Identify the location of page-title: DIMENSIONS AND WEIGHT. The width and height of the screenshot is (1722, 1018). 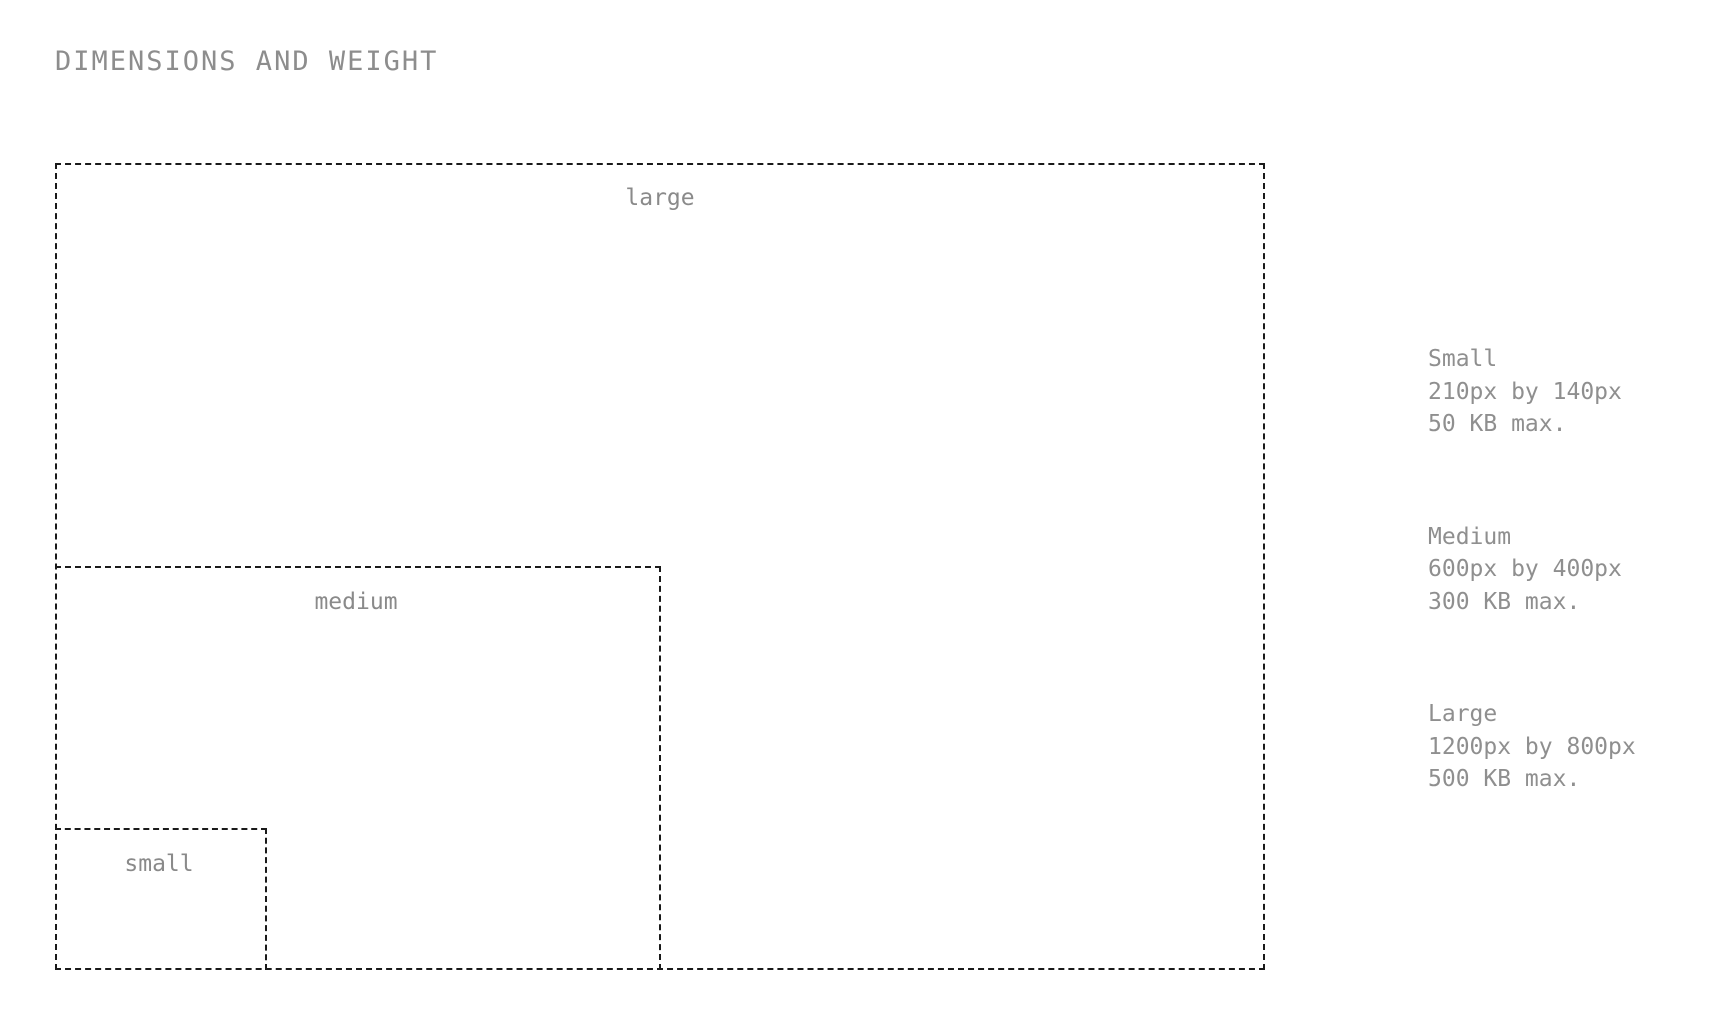
(247, 61).